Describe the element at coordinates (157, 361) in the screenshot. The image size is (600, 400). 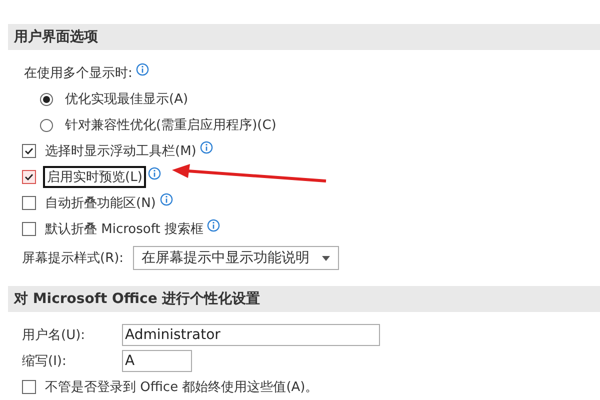
I see `text-field: A` at that location.